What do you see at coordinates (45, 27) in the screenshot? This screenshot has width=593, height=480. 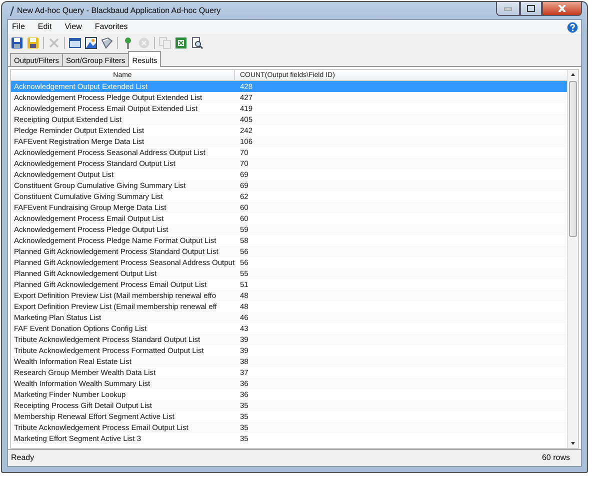 I see `menu-item: Edit` at bounding box center [45, 27].